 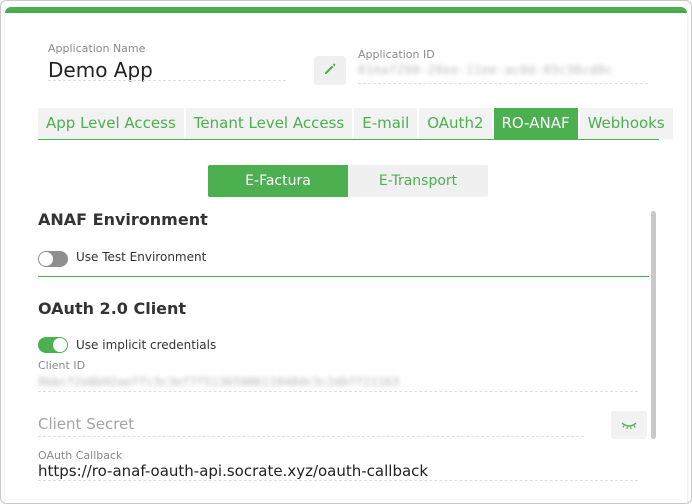 I want to click on tab-oauth2: OAuth2, so click(x=455, y=123).